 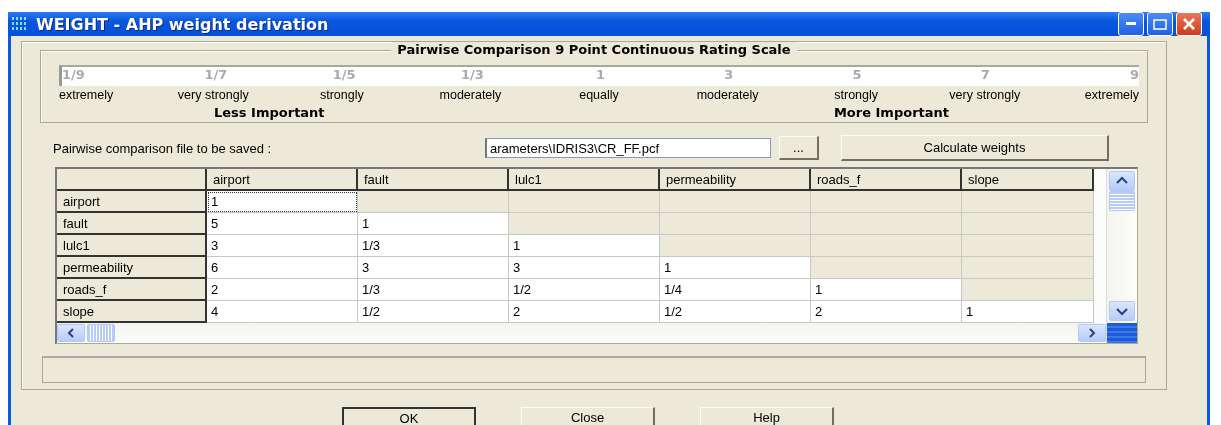 I want to click on column-header: fault, so click(x=433, y=180).